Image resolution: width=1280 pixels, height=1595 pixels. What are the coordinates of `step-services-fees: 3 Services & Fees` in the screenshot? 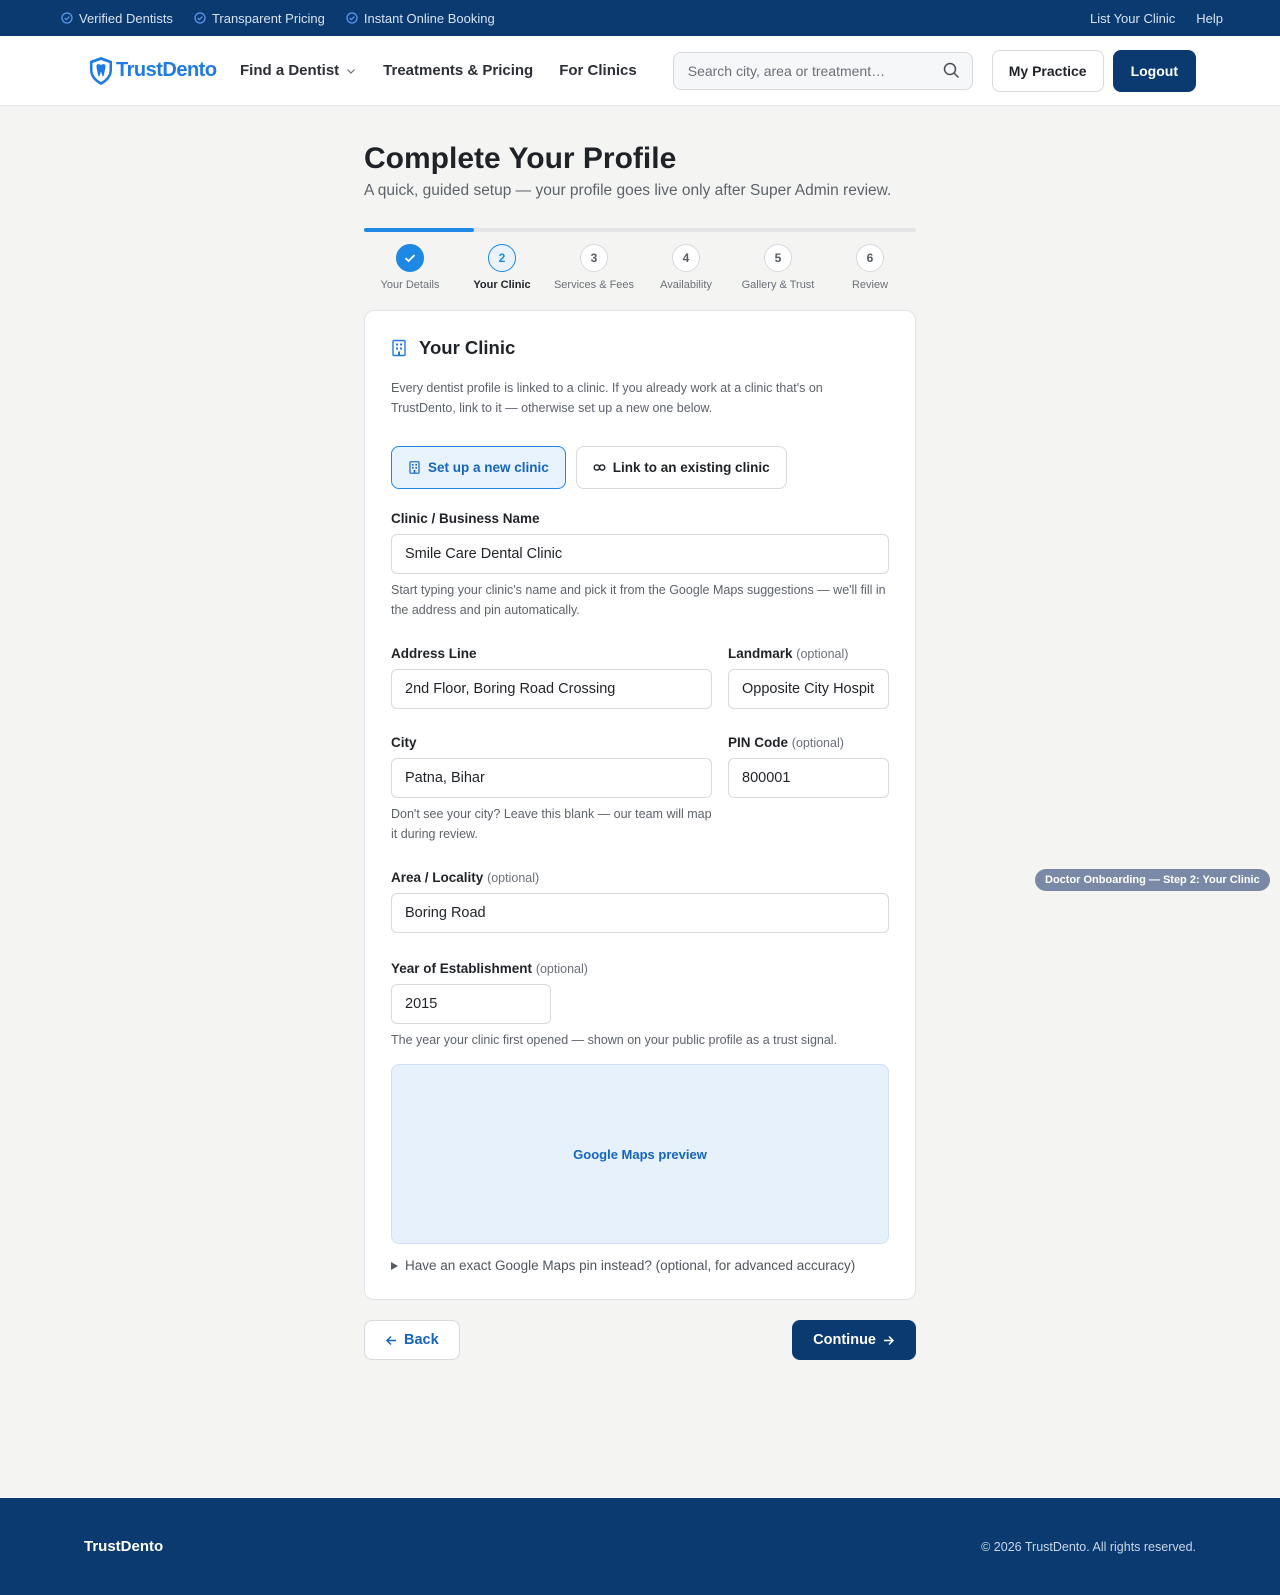 It's located at (594, 267).